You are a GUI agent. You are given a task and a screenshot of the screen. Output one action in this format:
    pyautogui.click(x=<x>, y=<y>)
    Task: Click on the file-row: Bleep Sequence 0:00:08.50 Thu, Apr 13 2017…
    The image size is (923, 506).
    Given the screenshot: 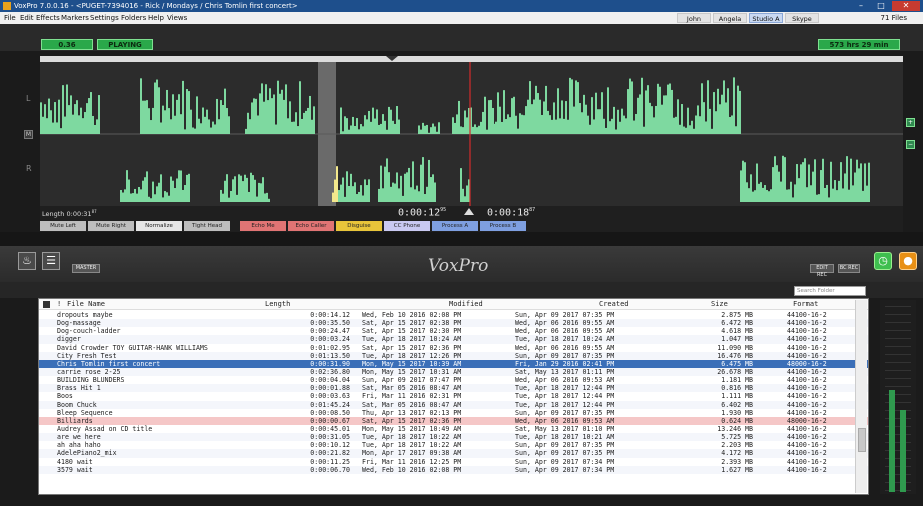 What is the action you would take?
    pyautogui.click(x=453, y=412)
    